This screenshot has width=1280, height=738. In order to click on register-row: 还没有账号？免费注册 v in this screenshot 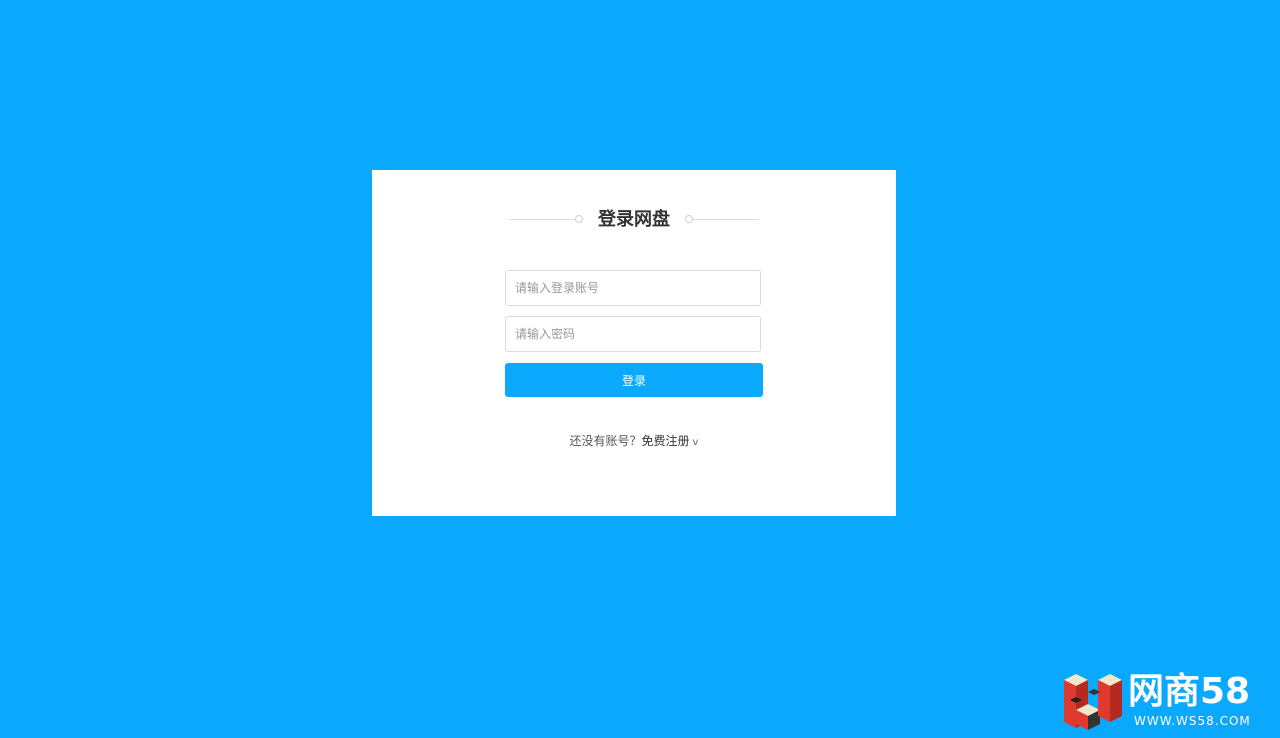, I will do `click(634, 442)`.